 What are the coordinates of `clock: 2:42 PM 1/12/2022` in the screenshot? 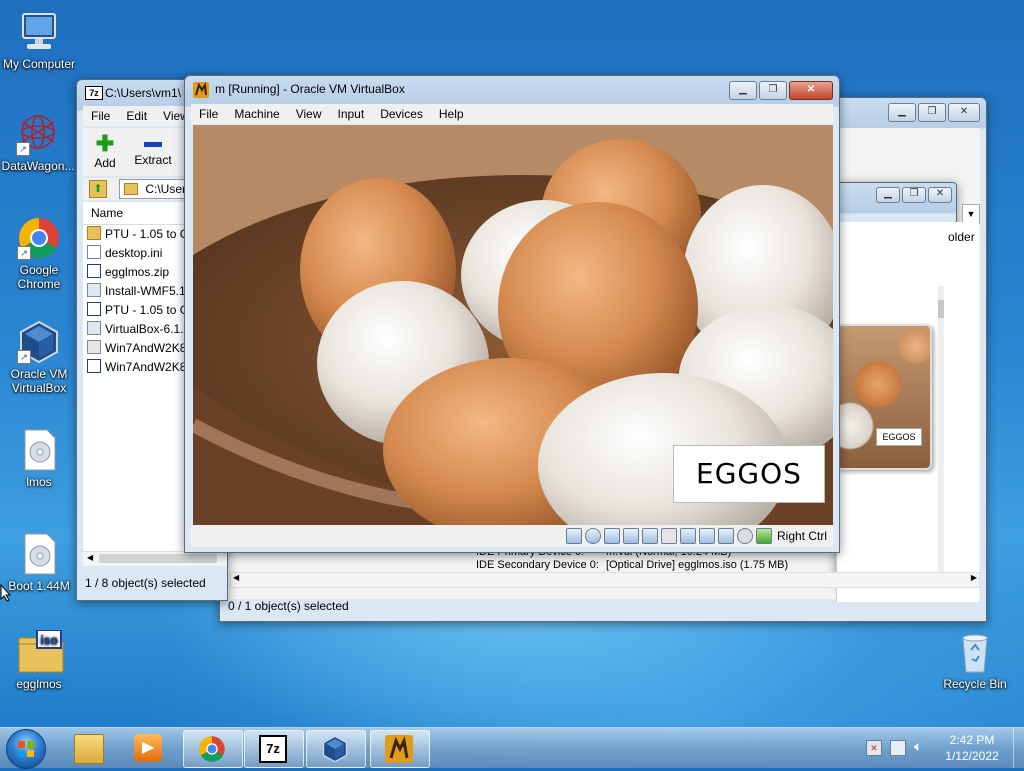 It's located at (972, 748).